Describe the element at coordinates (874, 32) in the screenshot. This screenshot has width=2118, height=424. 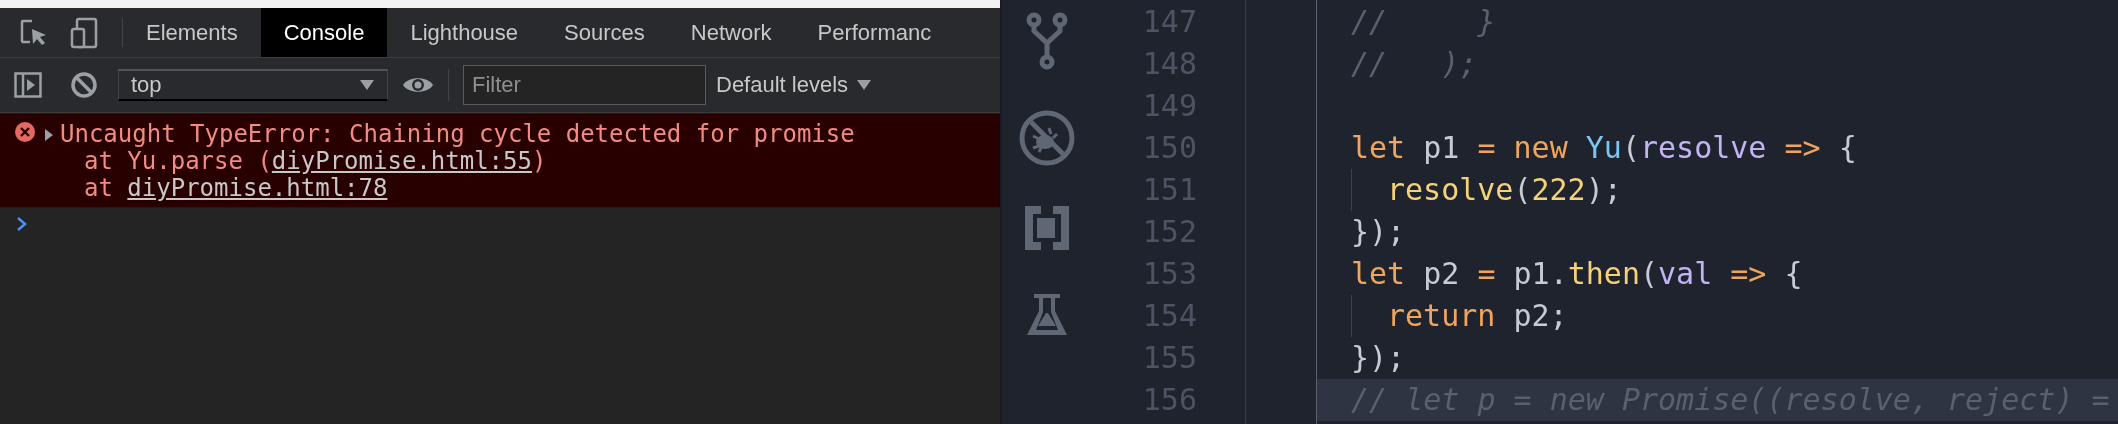
I see `panel-tab: Performanc` at that location.